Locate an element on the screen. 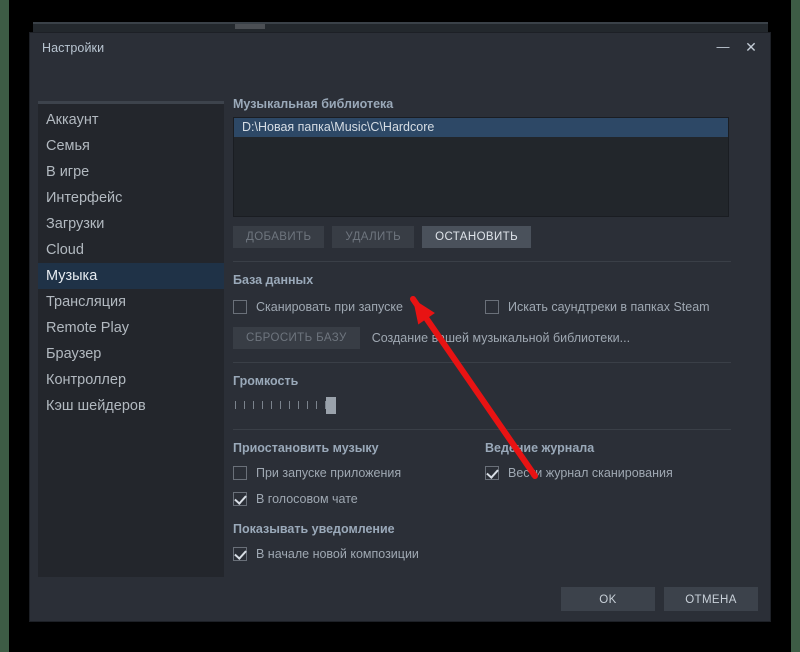  database-col-left: Сканировать при запуске is located at coordinates (359, 306).